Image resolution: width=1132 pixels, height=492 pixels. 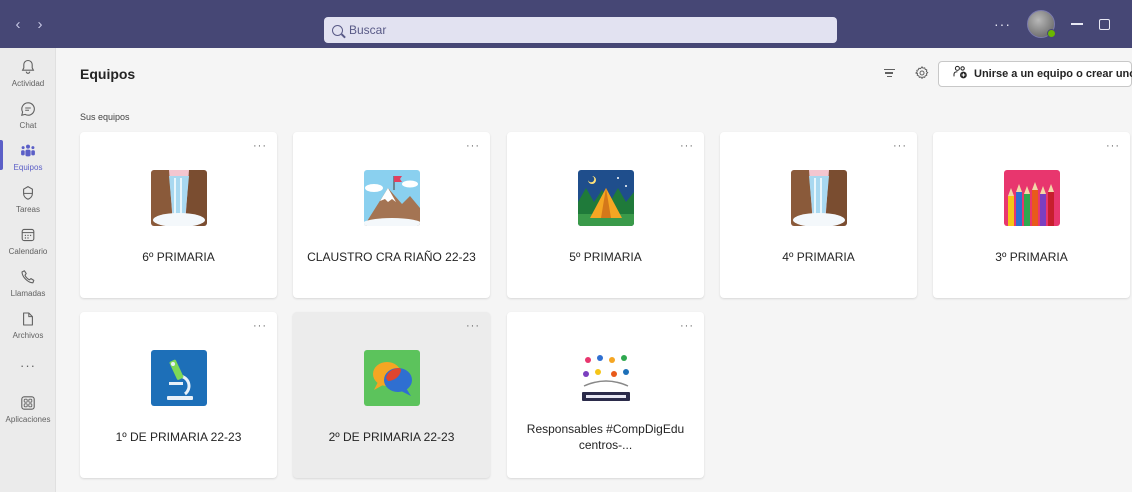 What do you see at coordinates (178, 437) in the screenshot?
I see `team-name: 1º DE PRIMARIA 22-23` at bounding box center [178, 437].